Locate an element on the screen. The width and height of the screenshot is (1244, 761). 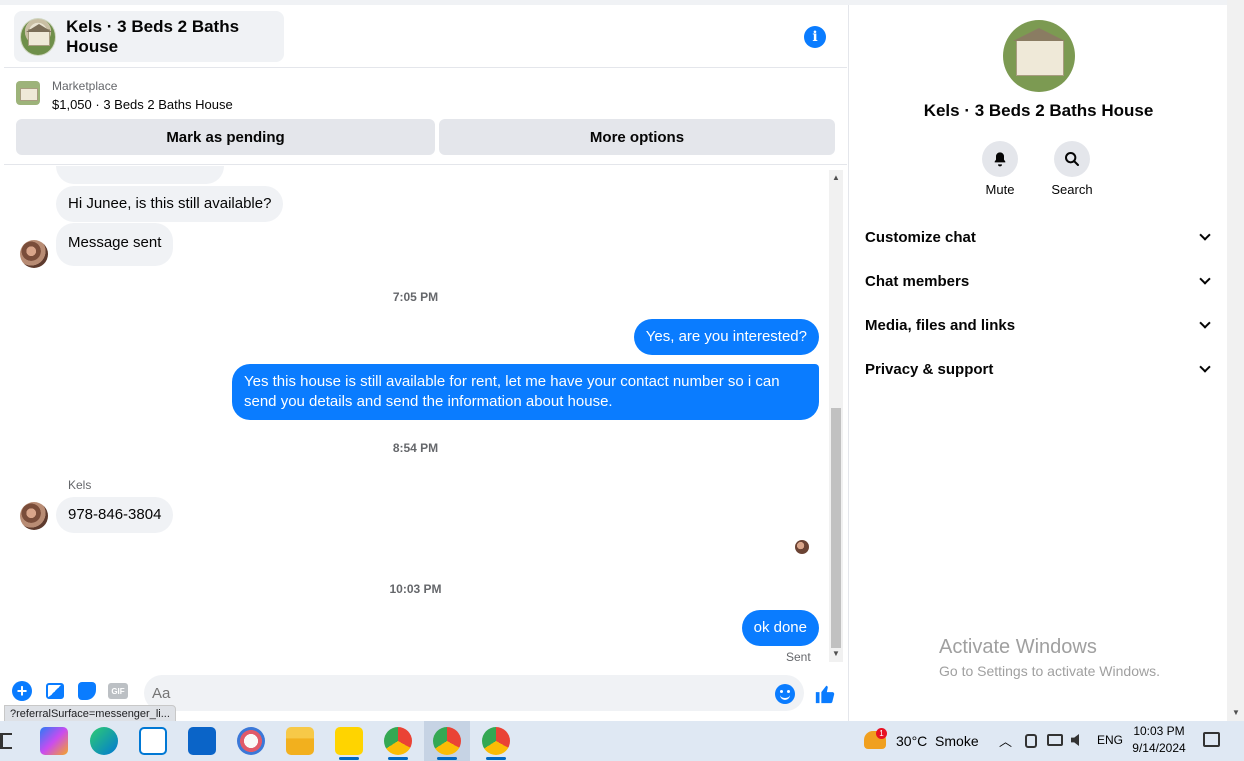
chrome-profile-2-icon is located at coordinates (447, 743).